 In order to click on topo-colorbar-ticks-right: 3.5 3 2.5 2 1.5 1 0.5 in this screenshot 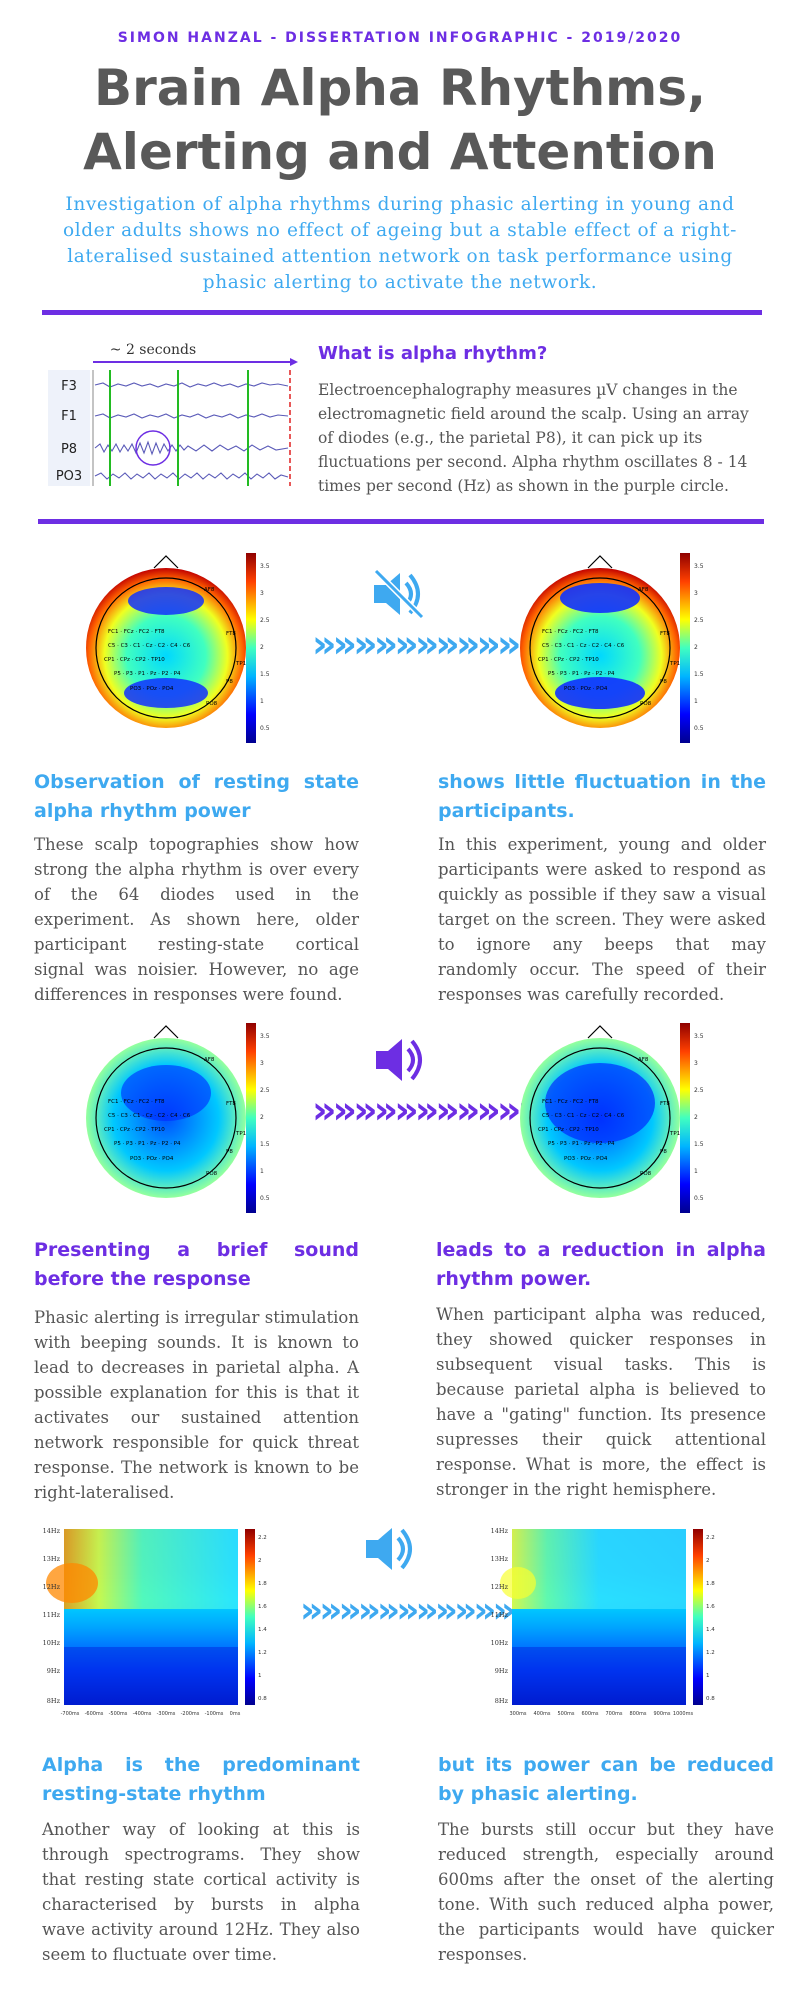, I will do `click(699, 647)`.